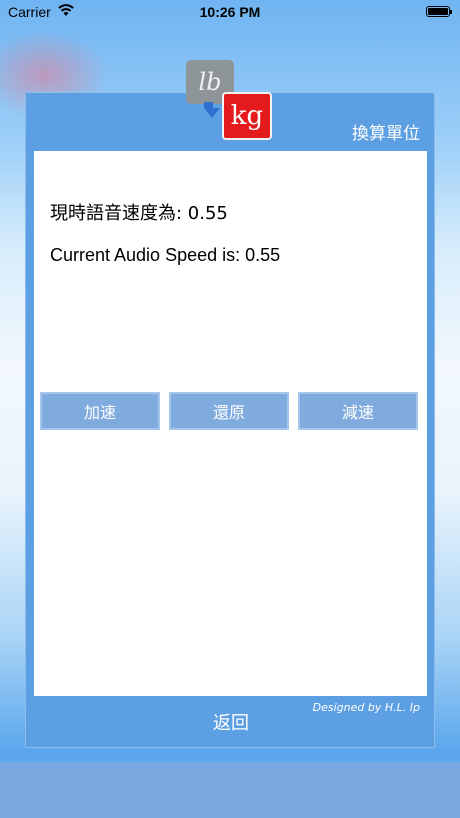 Image resolution: width=460 pixels, height=818 pixels. I want to click on app-logo: lb kg, so click(230, 102).